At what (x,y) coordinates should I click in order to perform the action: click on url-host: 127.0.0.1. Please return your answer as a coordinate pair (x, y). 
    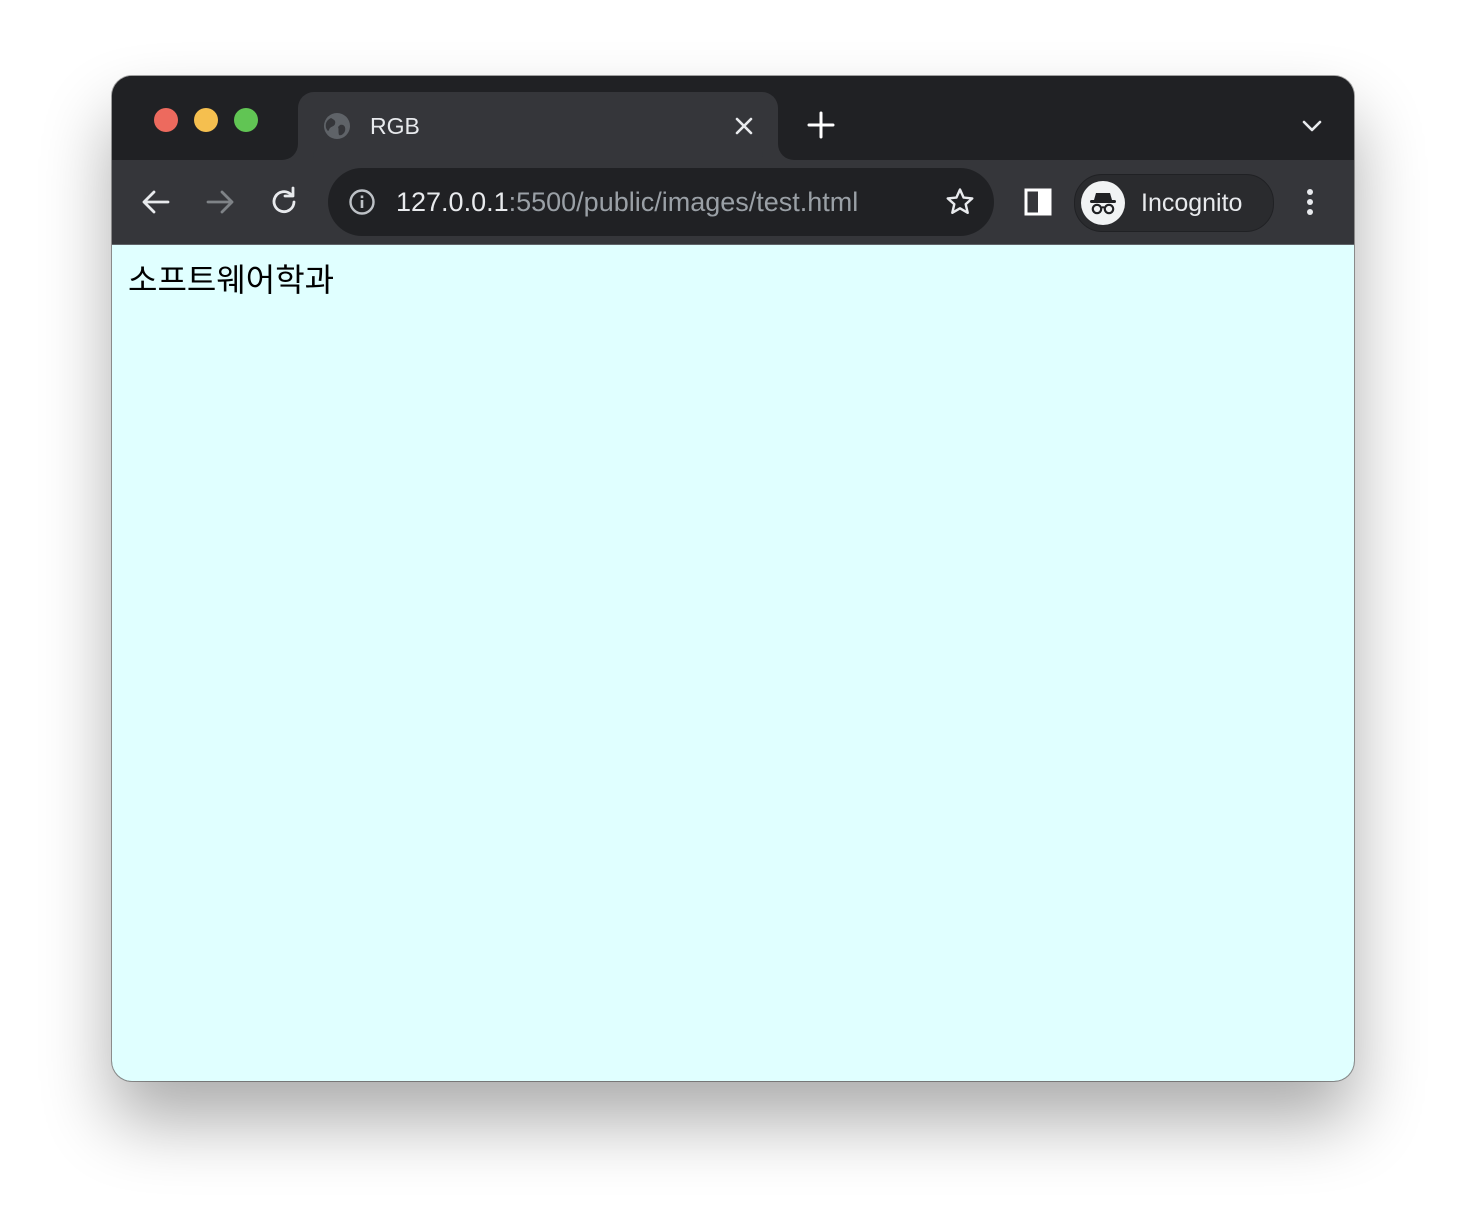
    Looking at the image, I should click on (452, 202).